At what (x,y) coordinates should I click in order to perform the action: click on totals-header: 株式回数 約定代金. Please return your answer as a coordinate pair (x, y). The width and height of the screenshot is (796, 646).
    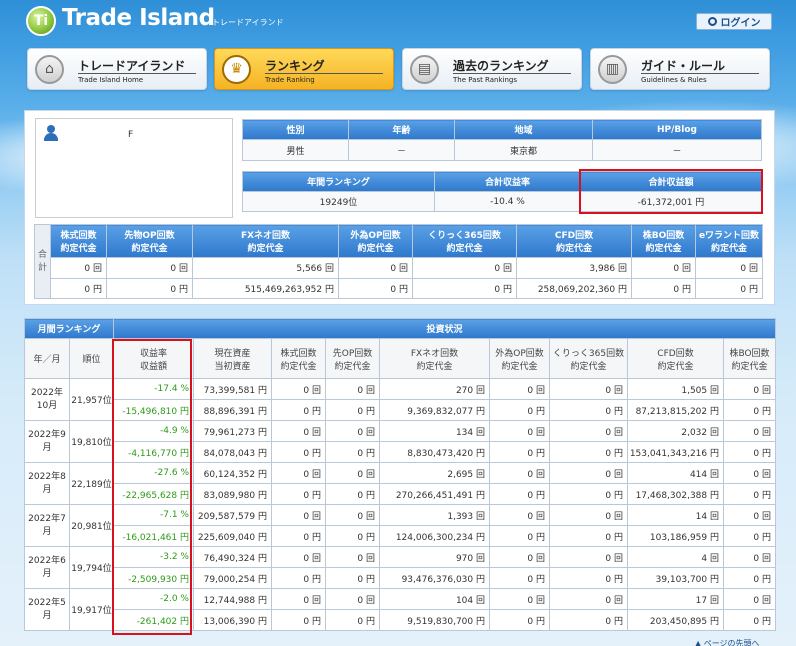
    Looking at the image, I should click on (78, 241).